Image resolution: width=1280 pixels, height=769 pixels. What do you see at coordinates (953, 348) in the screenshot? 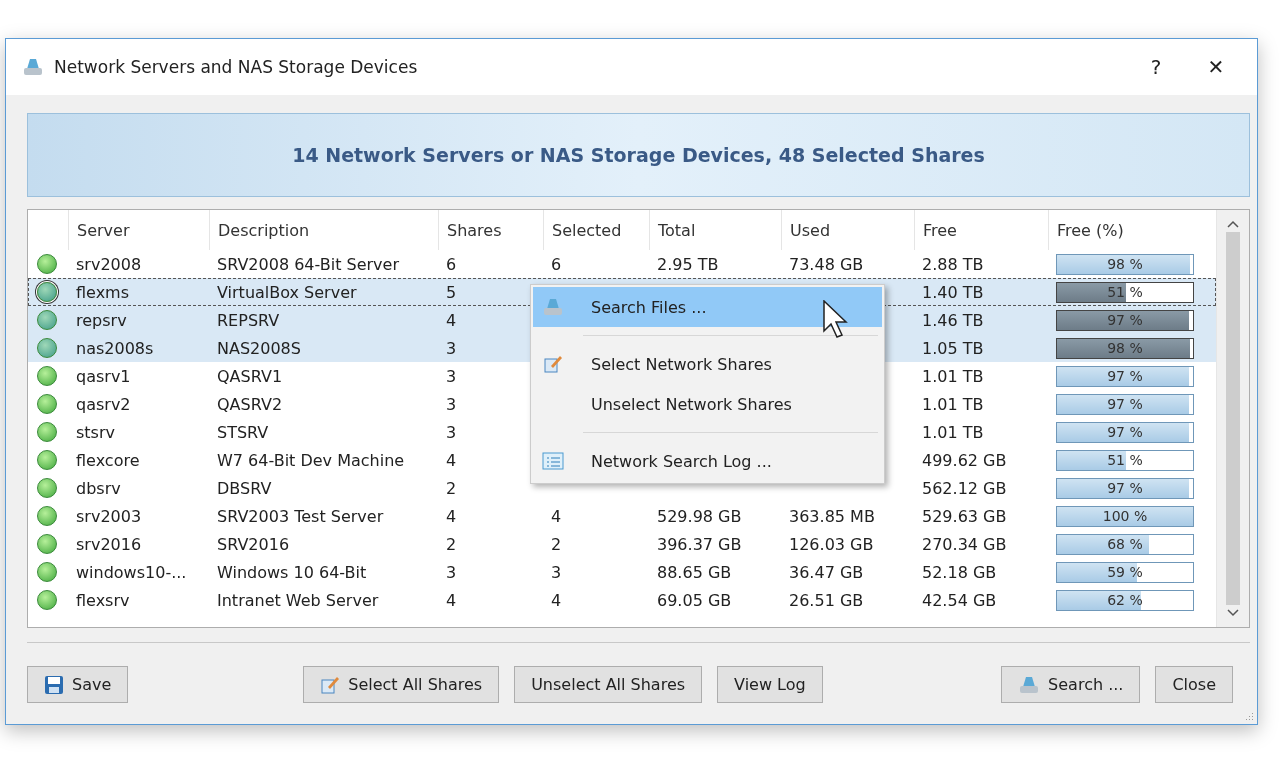
I see `table-cell-text: 1.05 TB` at bounding box center [953, 348].